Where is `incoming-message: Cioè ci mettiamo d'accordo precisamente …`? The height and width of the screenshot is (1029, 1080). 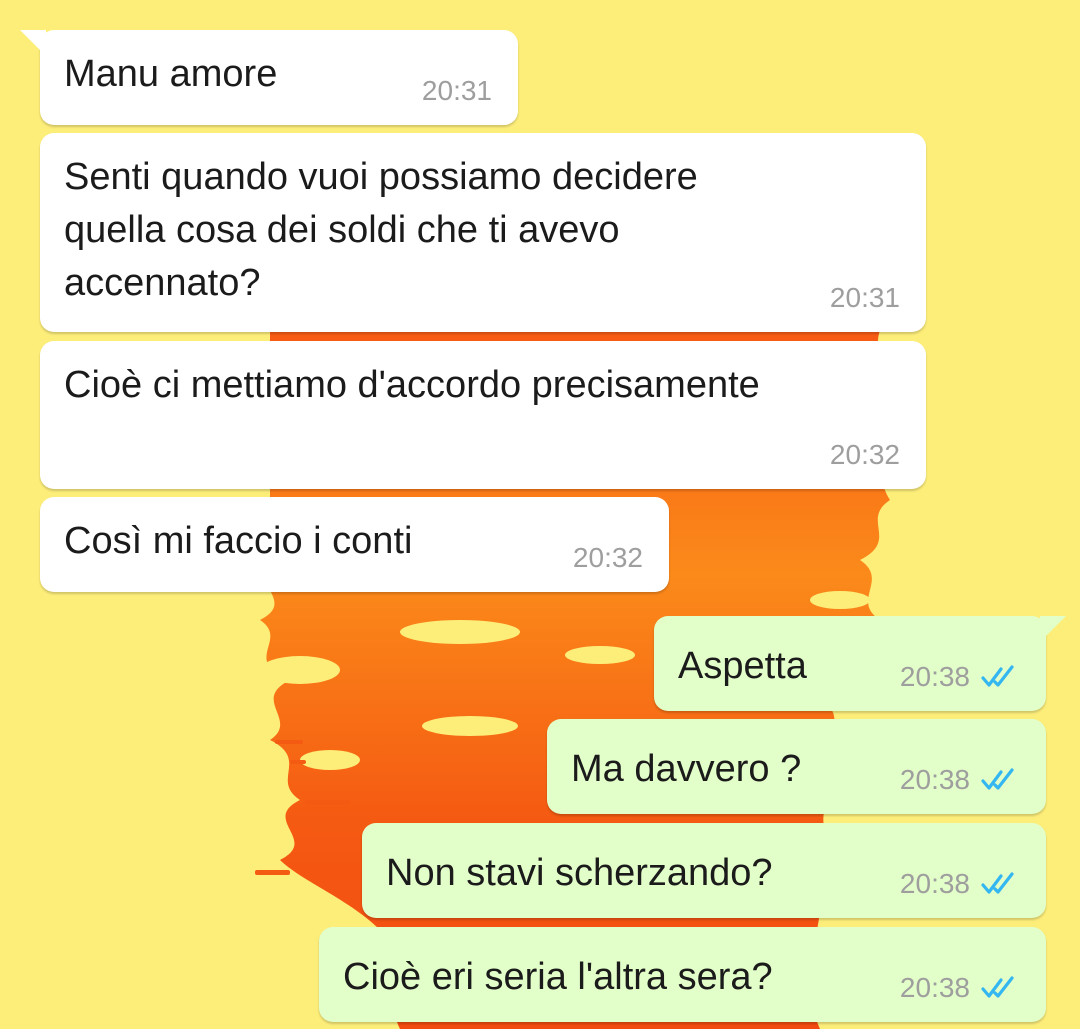
incoming-message: Cioè ci mettiamo d'accordo precisamente … is located at coordinates (483, 415).